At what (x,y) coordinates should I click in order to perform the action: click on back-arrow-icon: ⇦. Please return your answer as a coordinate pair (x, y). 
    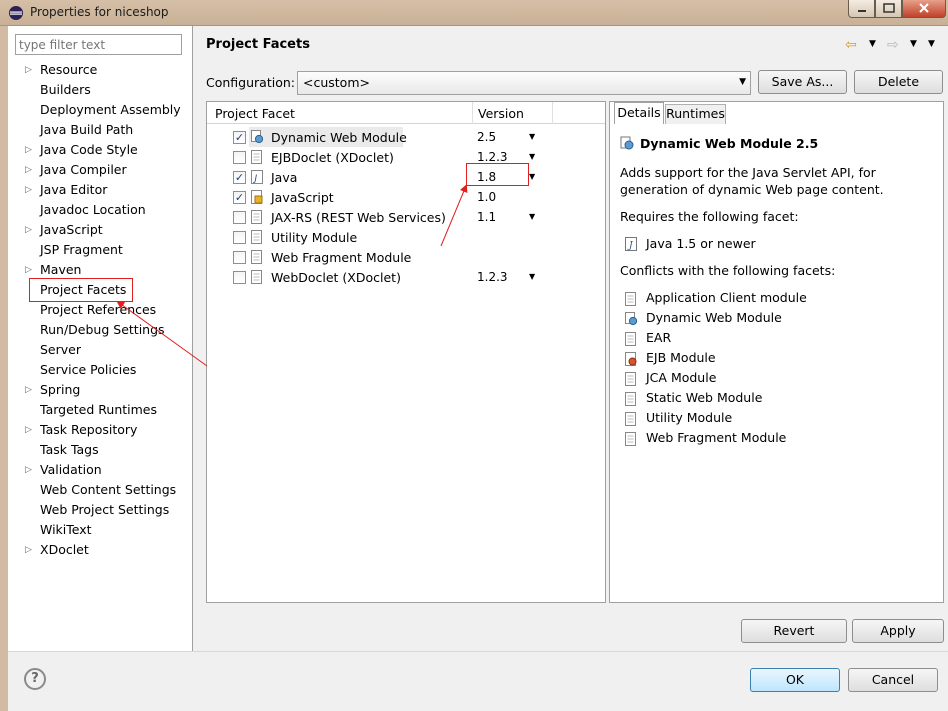
    Looking at the image, I should click on (851, 45).